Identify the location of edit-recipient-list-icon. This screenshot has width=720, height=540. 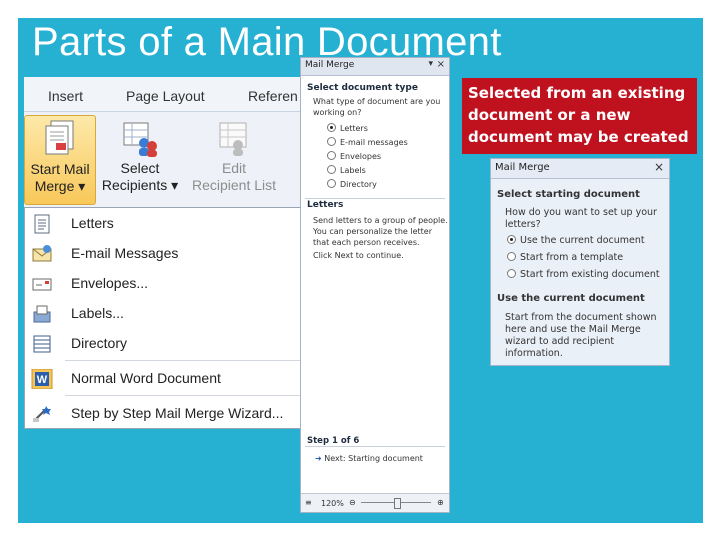
(234, 138).